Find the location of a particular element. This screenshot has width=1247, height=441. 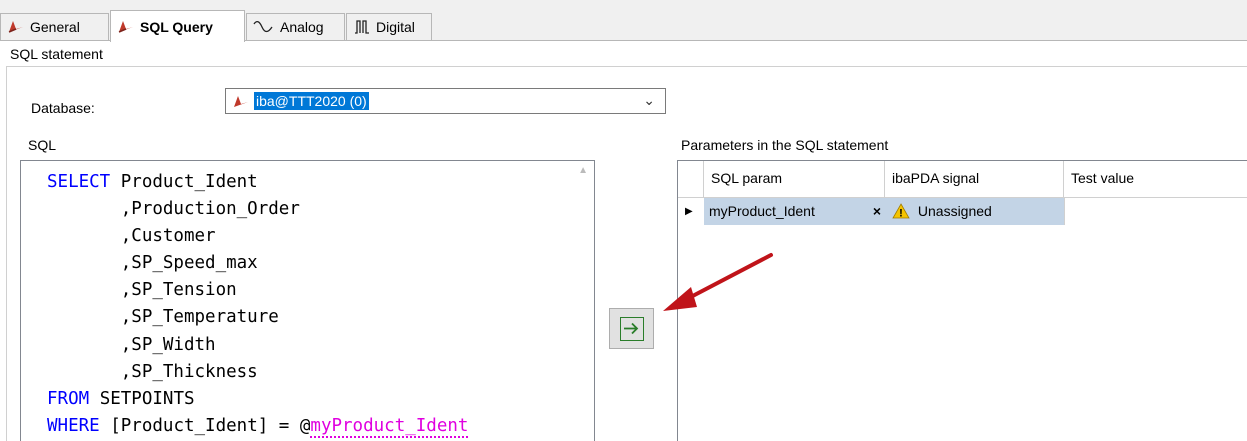

sql-text: Product_Ident is located at coordinates (184, 182).